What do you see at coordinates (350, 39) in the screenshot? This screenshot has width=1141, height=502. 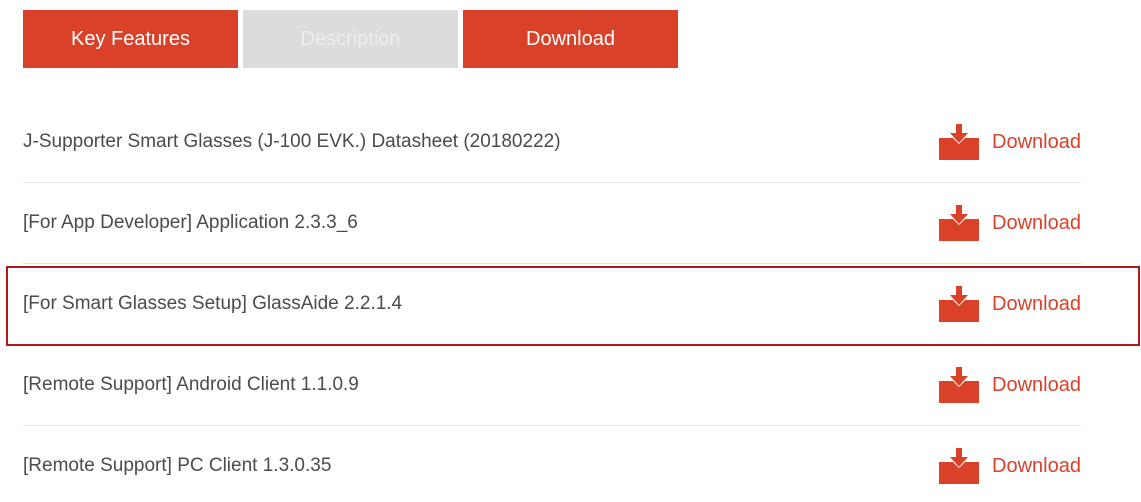 I see `tab-description: Description` at bounding box center [350, 39].